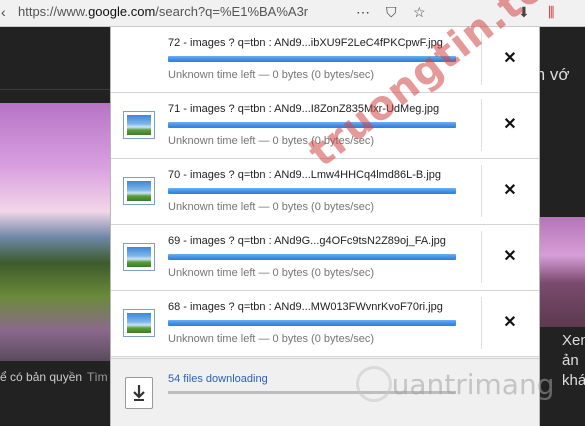  Describe the element at coordinates (41, 377) in the screenshot. I see `bg-copyright-text: ể có bản quyền` at that location.